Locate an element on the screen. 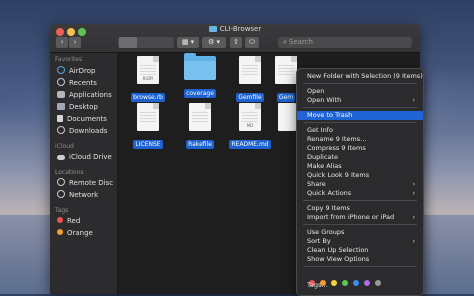  search-placeholder: Search is located at coordinates (300, 42).